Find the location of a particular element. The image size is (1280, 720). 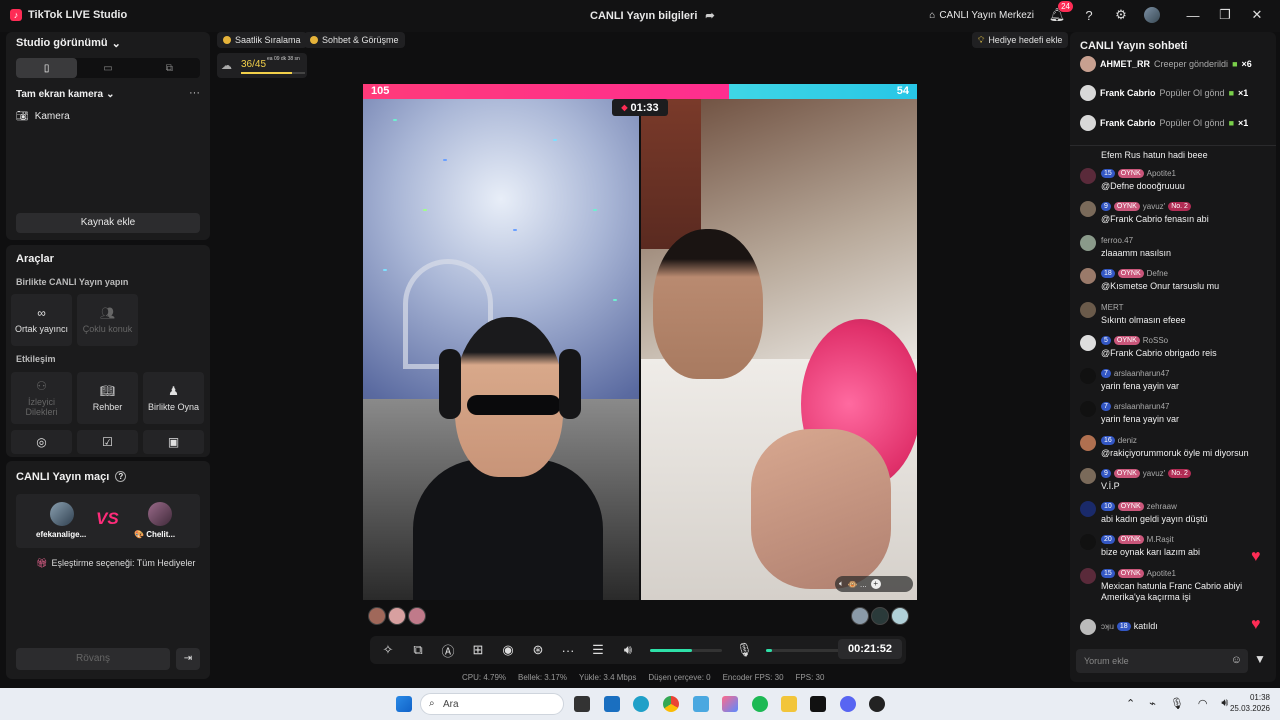

add-source-button: Kaynak ekle is located at coordinates (108, 223).